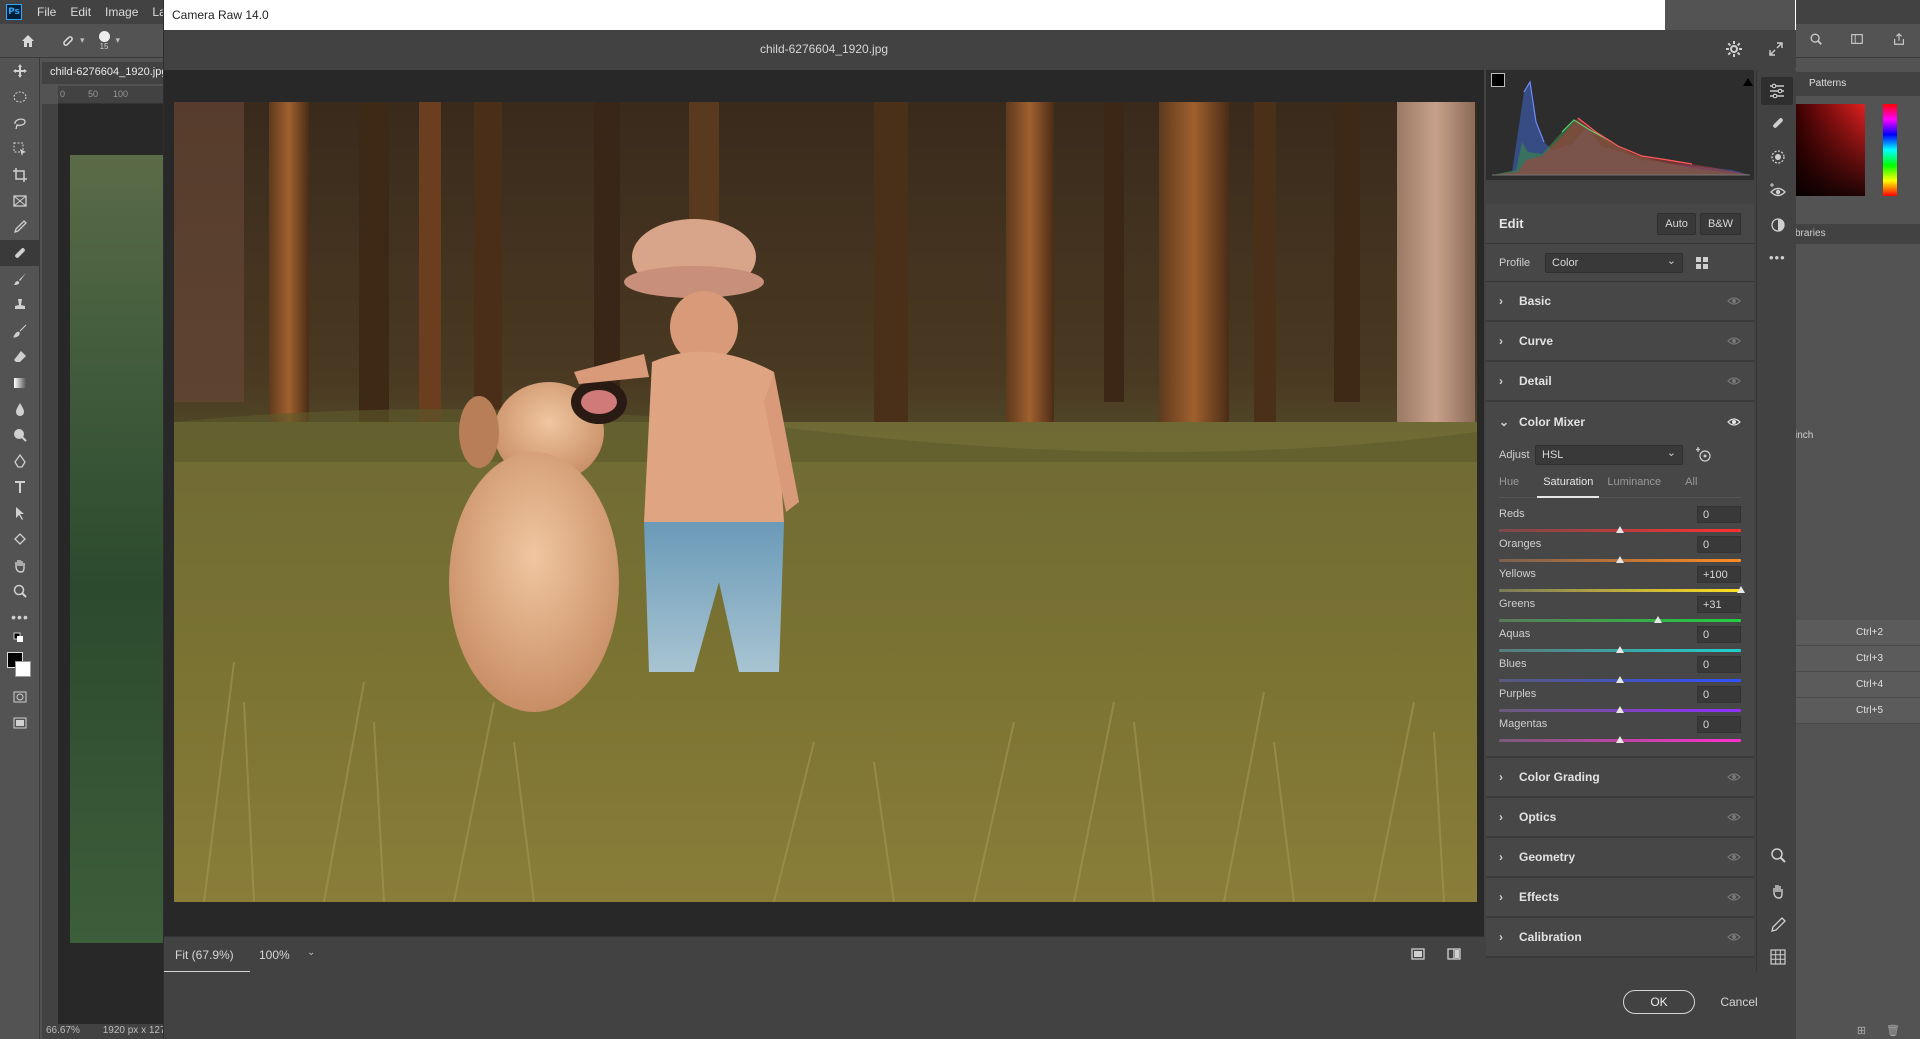 The width and height of the screenshot is (1920, 1039). What do you see at coordinates (104, 40) in the screenshot?
I see `brush-size-preset: 15` at bounding box center [104, 40].